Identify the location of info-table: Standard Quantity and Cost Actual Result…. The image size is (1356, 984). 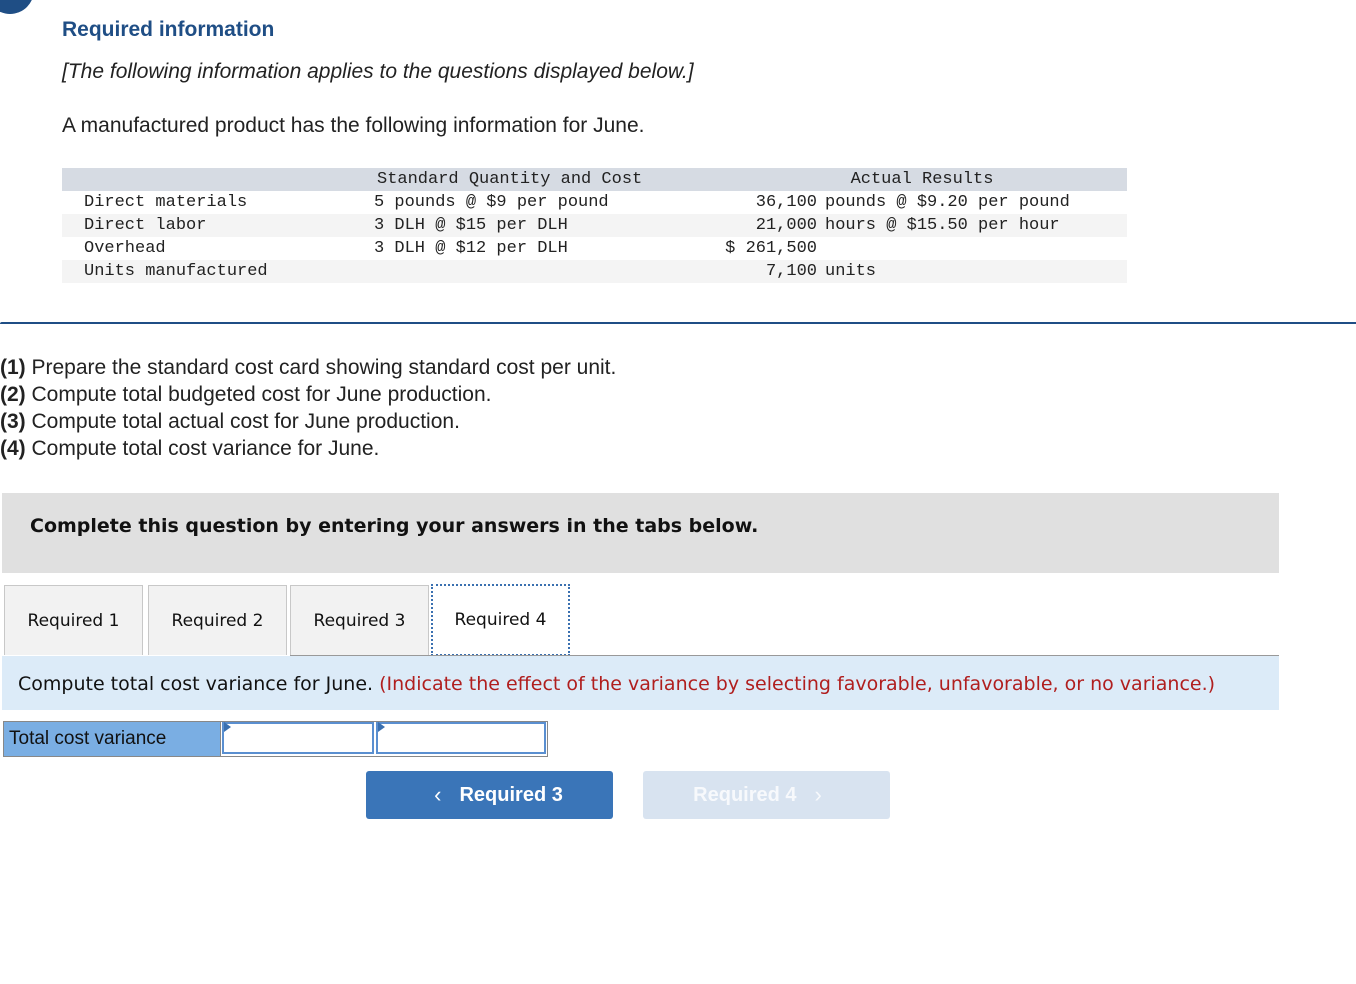
(594, 225).